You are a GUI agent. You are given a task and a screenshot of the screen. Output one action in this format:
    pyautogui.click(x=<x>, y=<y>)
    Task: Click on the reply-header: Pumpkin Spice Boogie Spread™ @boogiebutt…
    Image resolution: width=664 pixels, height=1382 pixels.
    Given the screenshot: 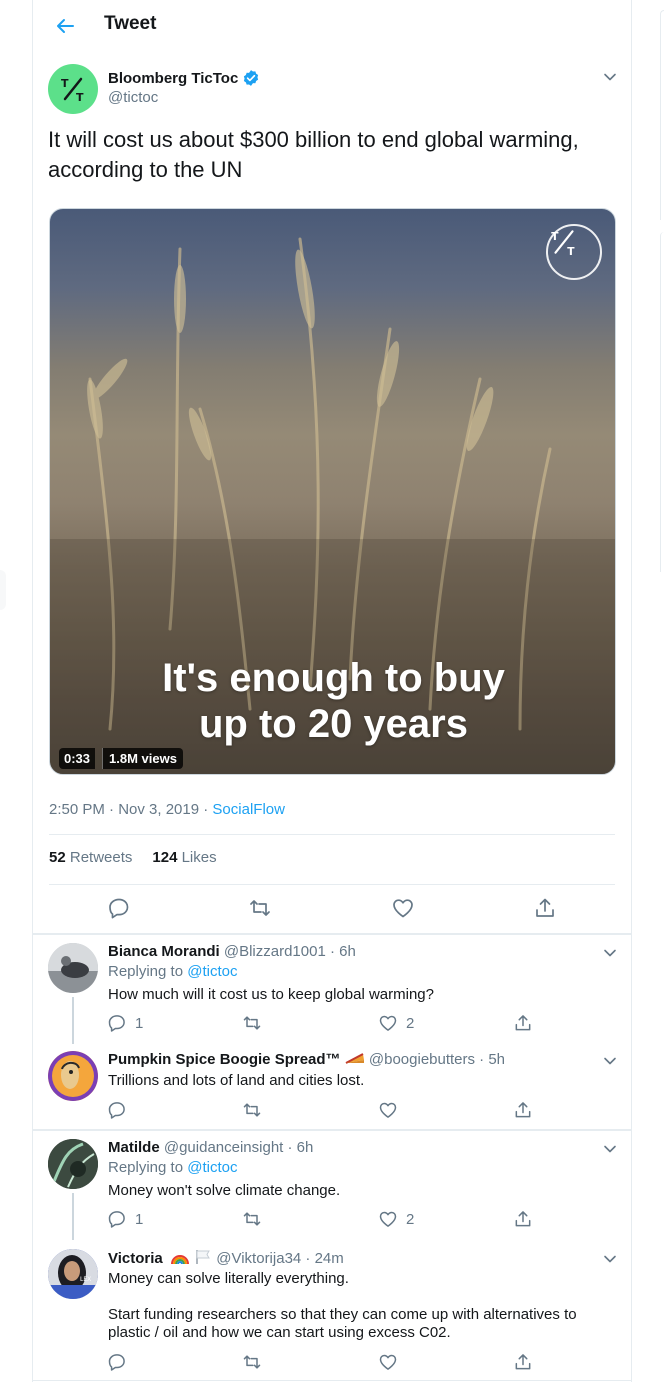 What is the action you would take?
    pyautogui.click(x=306, y=1059)
    